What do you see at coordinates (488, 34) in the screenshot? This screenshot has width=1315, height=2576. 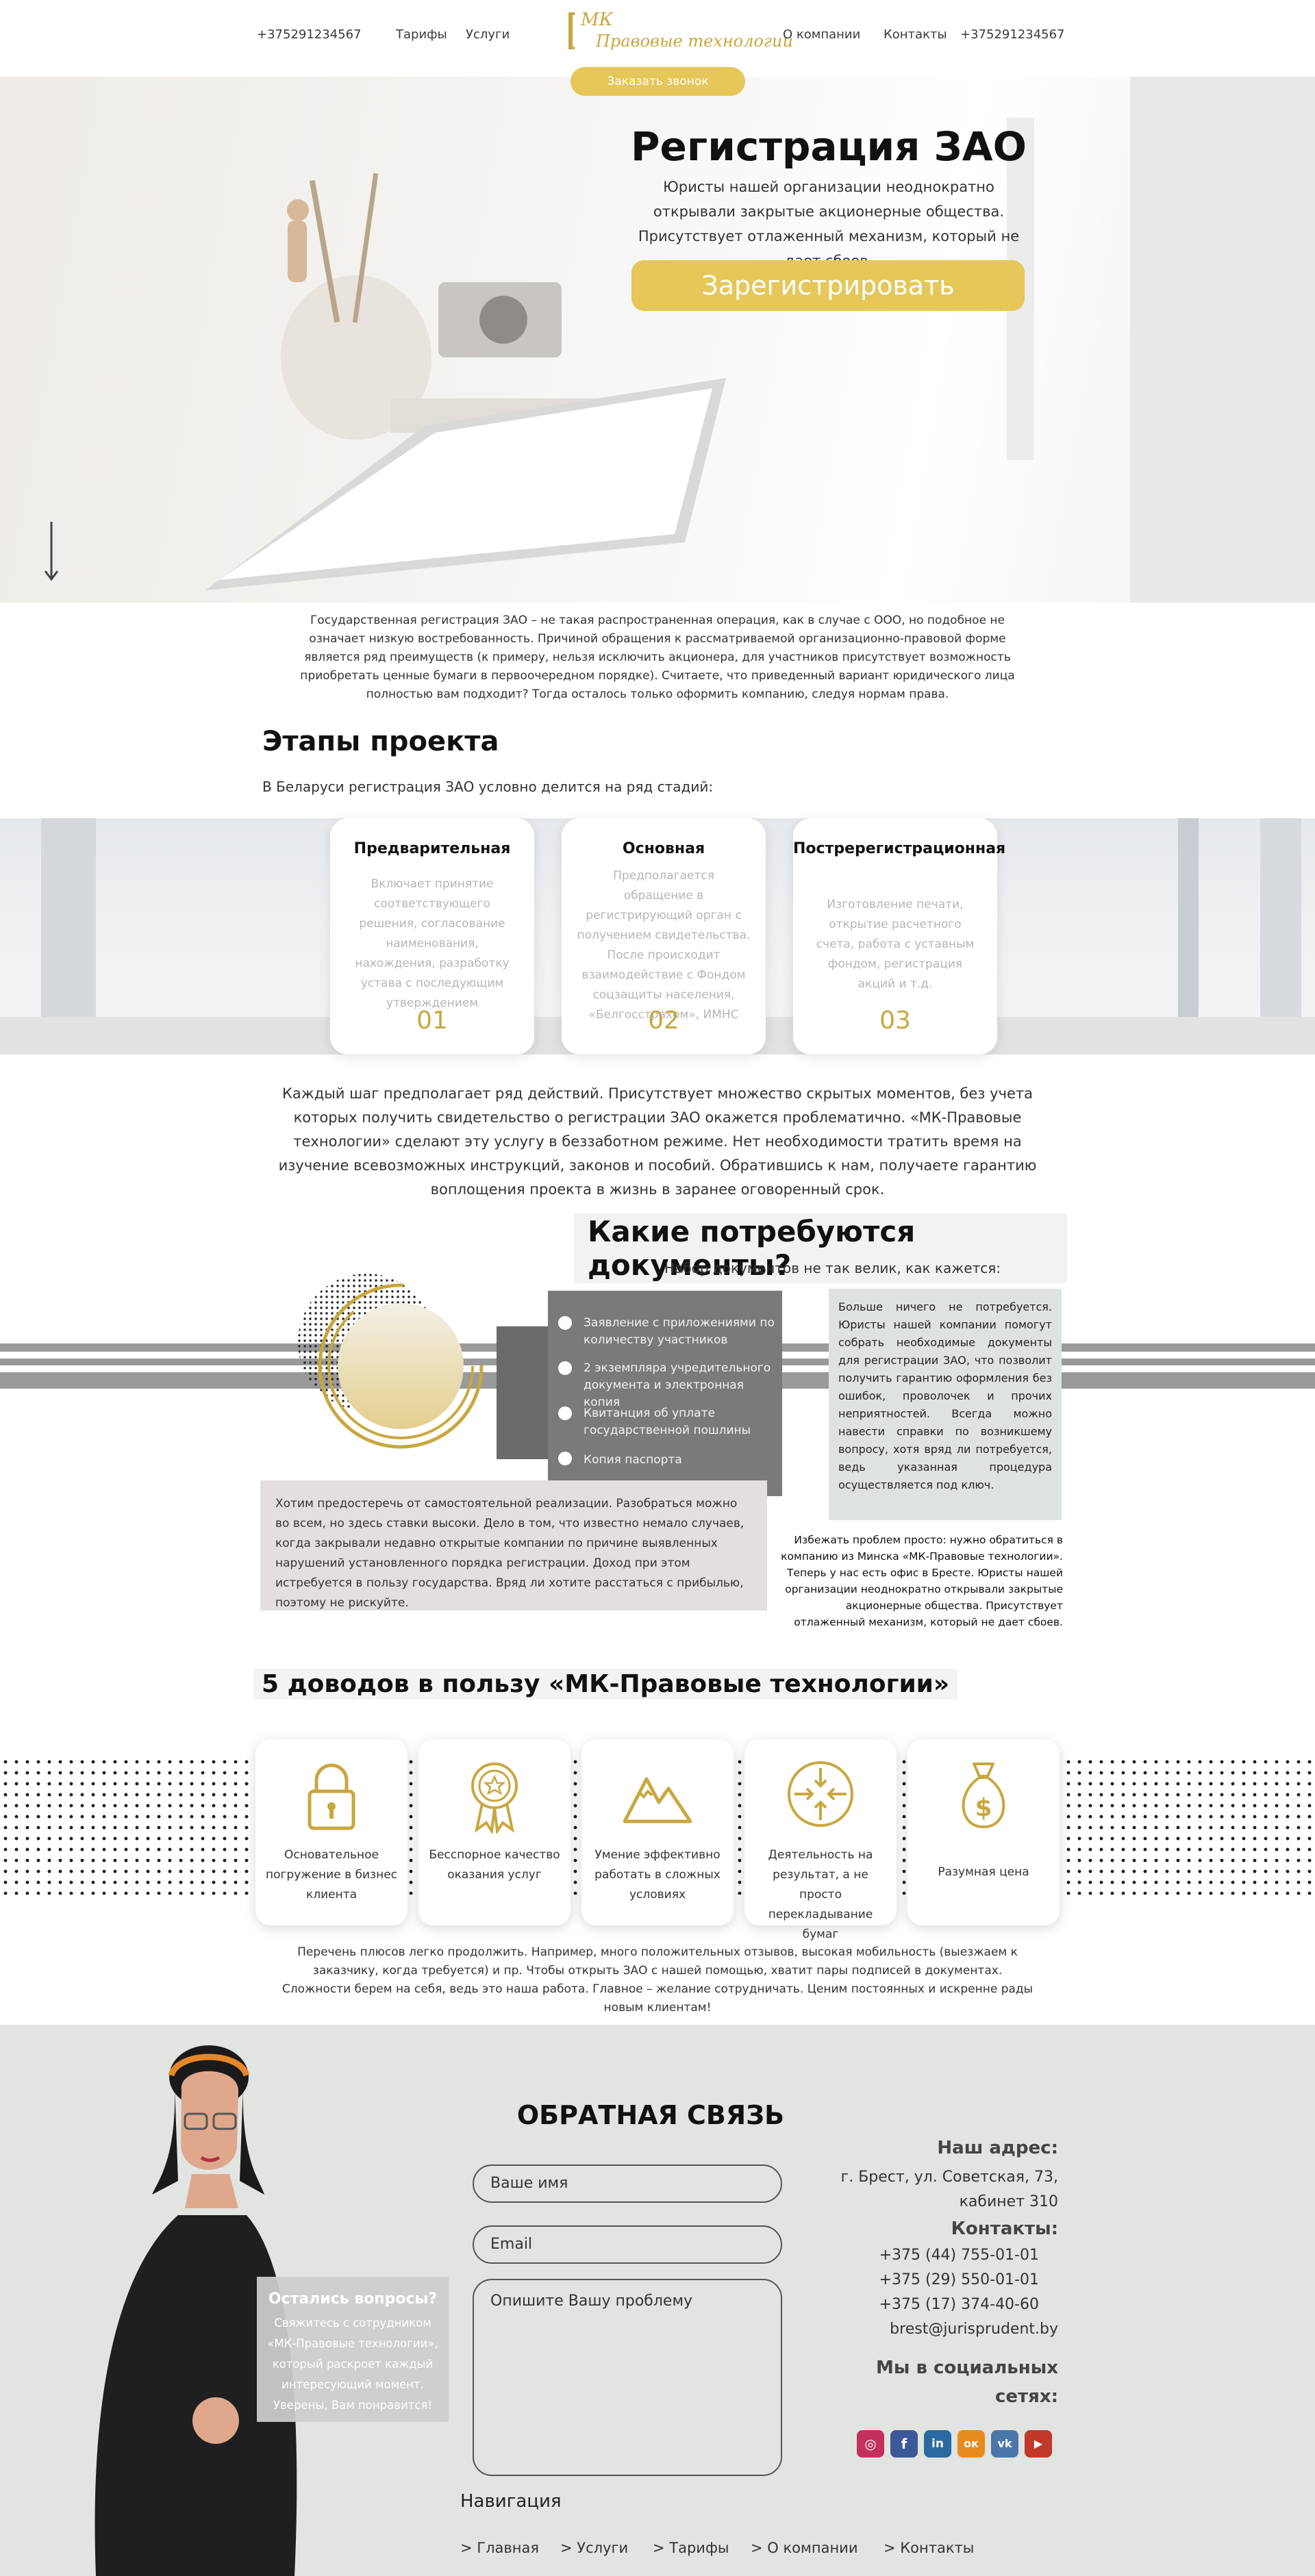 I see `nav-link-services: Услуги` at bounding box center [488, 34].